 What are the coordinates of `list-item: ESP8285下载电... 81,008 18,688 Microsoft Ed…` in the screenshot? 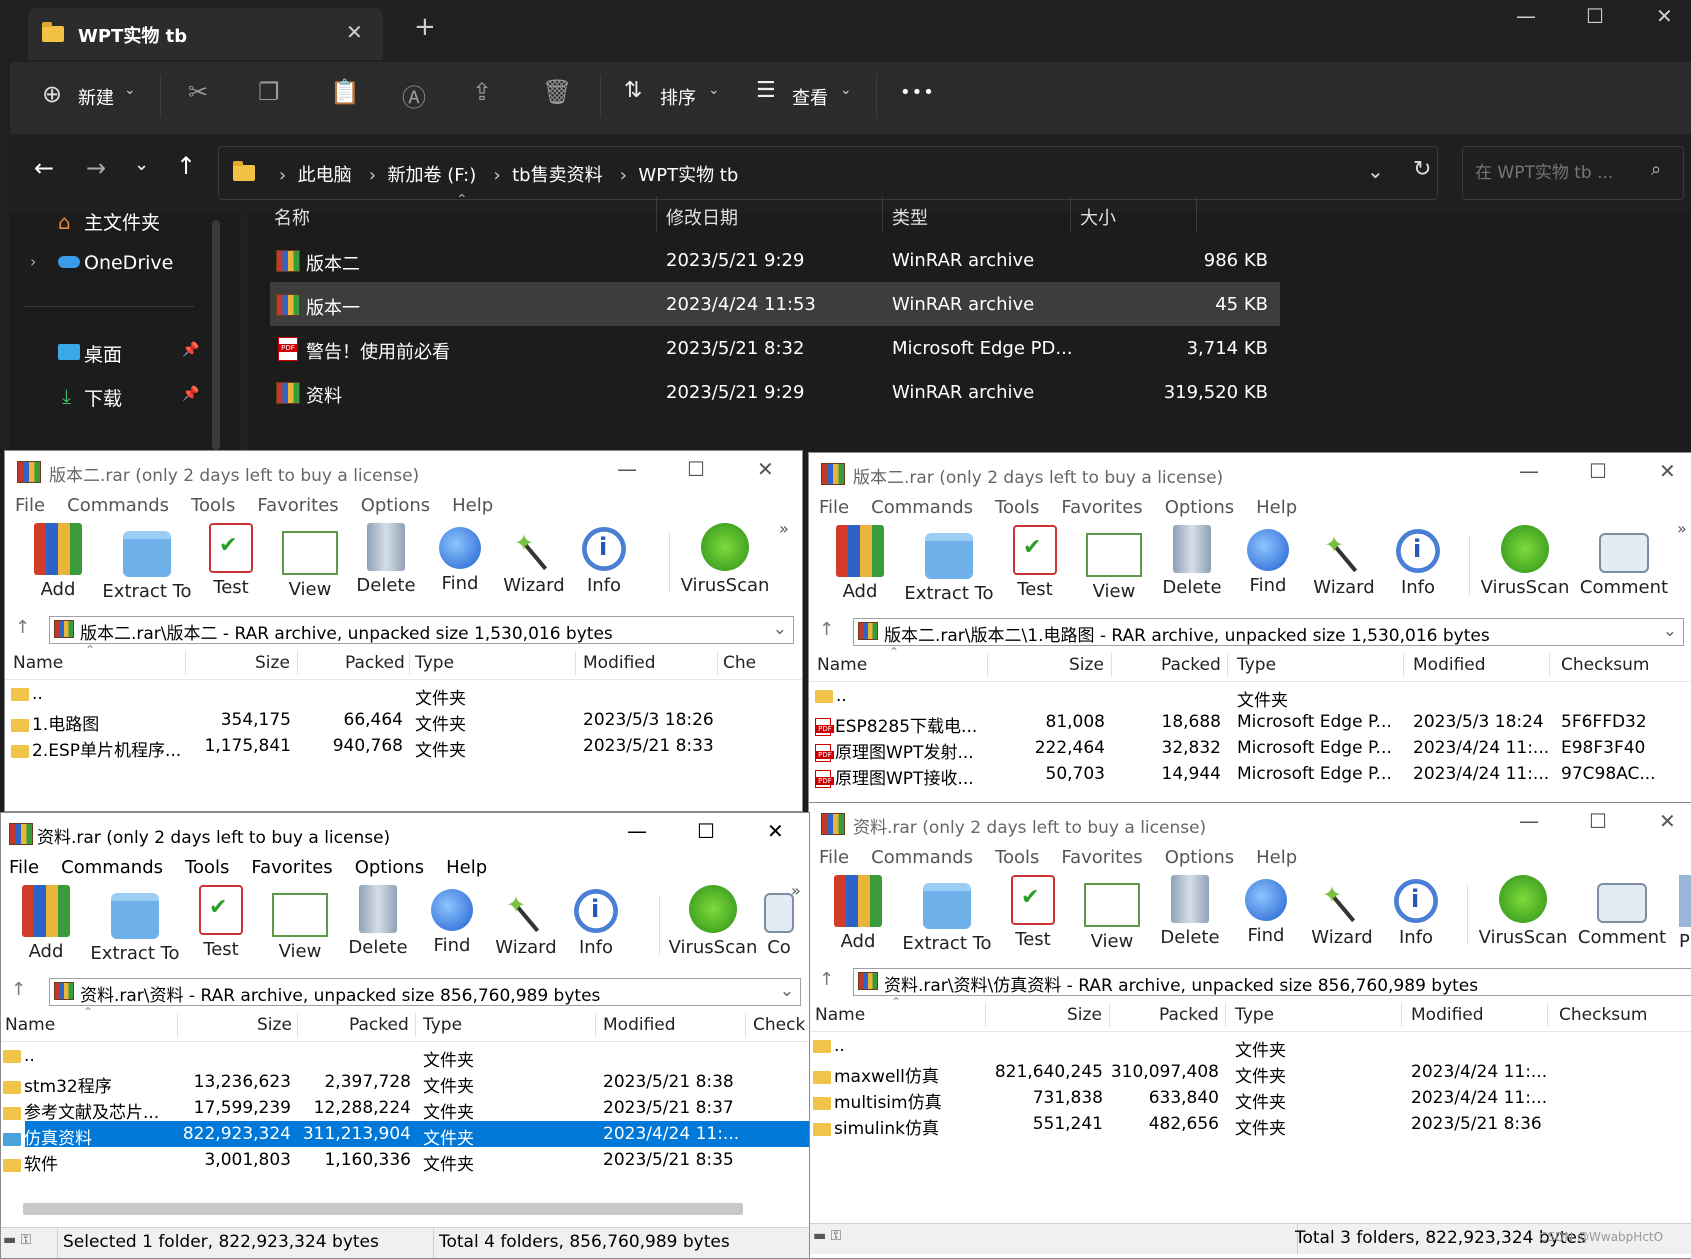 It's located at (1250, 723).